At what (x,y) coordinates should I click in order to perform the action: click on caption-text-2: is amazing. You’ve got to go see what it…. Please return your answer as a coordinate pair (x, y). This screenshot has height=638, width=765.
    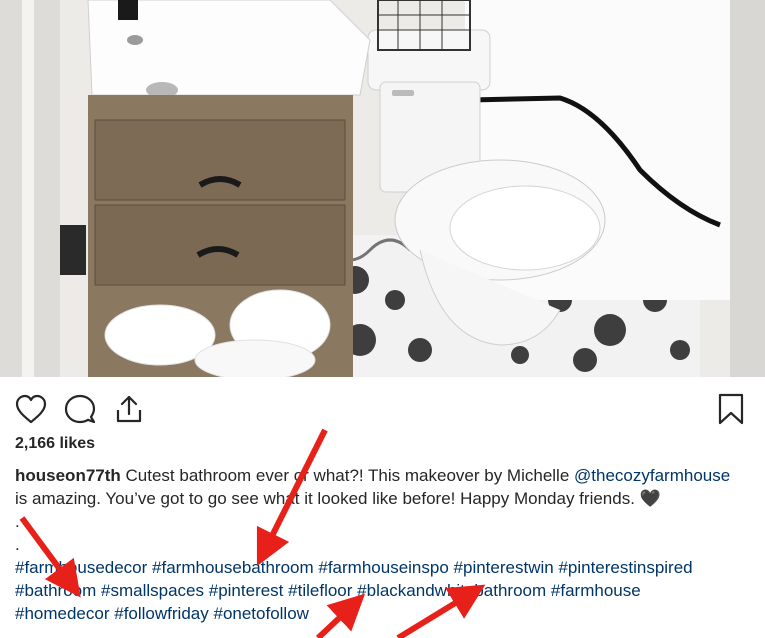
    Looking at the image, I should click on (327, 498).